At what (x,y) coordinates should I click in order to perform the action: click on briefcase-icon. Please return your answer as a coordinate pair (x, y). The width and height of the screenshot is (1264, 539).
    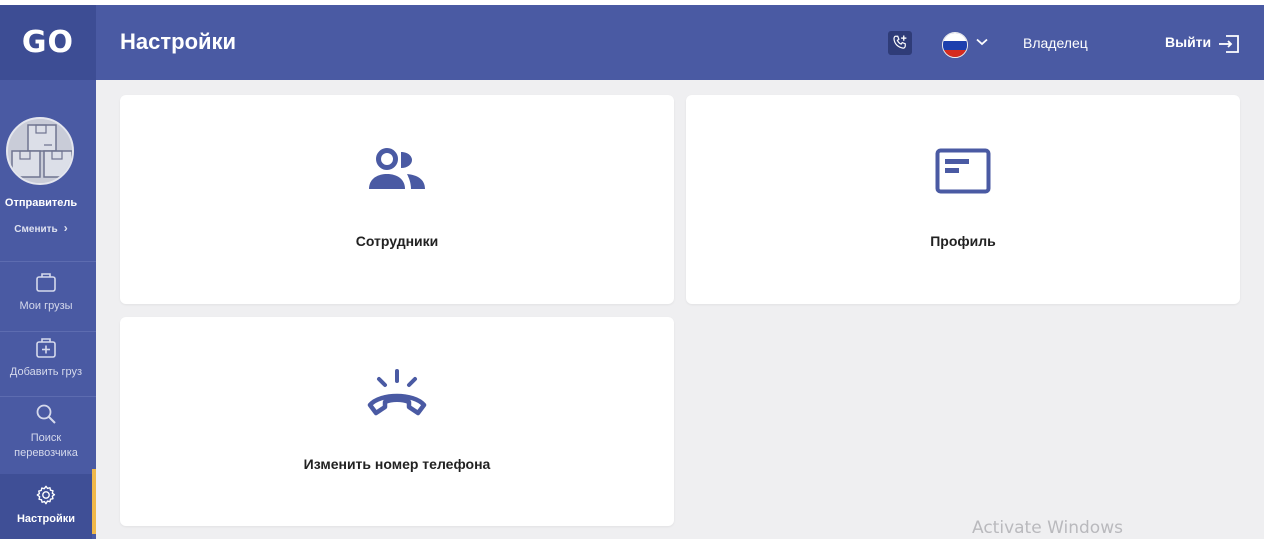
    Looking at the image, I should click on (46, 282).